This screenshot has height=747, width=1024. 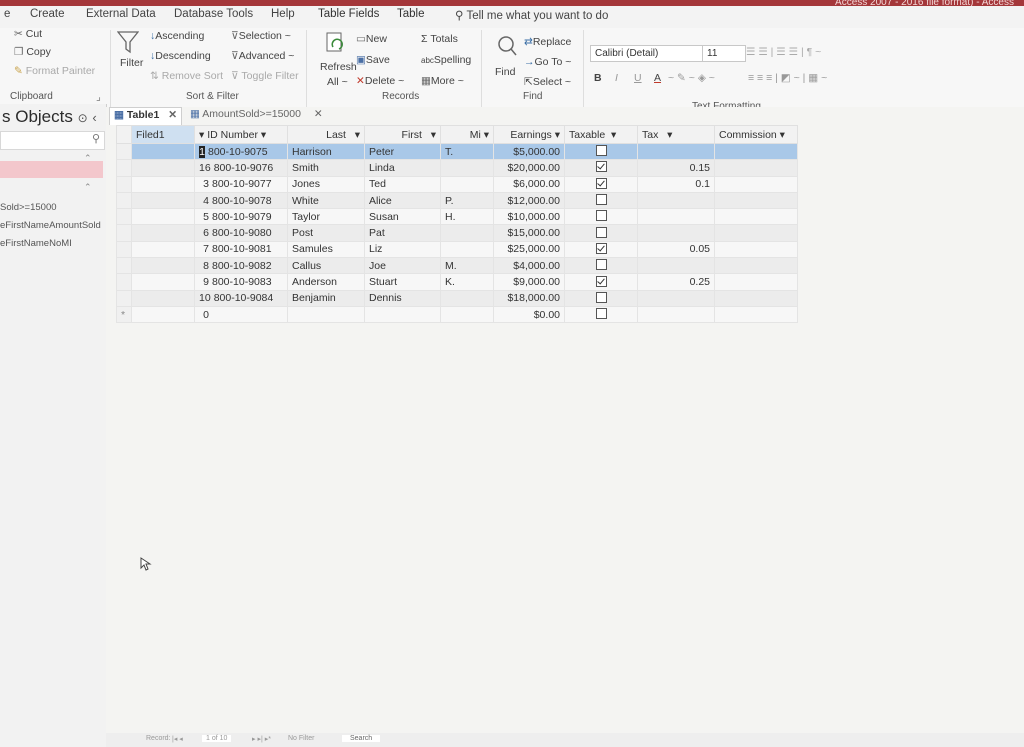 I want to click on format-painter-button: ✎ Format Painter, so click(x=54, y=71).